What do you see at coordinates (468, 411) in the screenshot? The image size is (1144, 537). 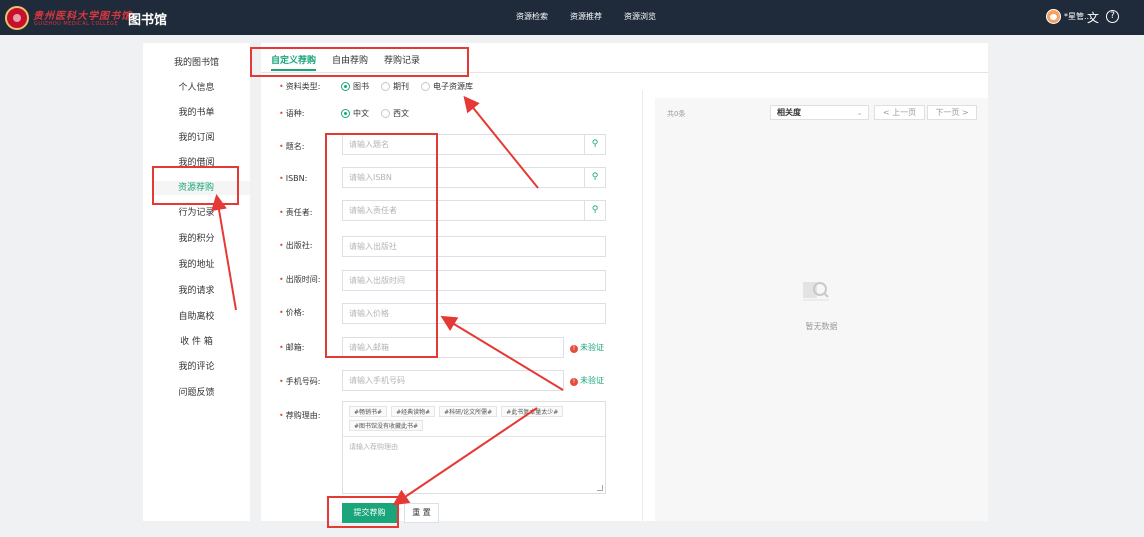 I see `reason-tag: #科研/论文所需#` at bounding box center [468, 411].